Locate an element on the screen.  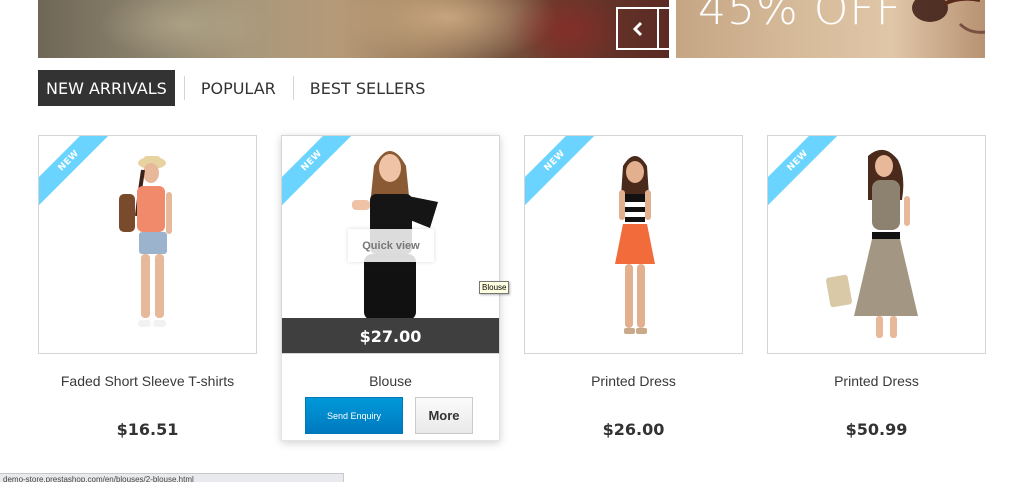
slider-controls is located at coordinates (642, 28).